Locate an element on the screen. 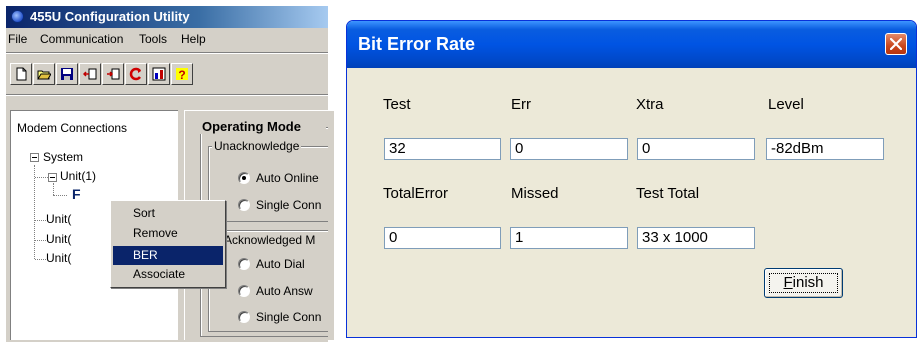  upload-icon is located at coordinates (90, 74).